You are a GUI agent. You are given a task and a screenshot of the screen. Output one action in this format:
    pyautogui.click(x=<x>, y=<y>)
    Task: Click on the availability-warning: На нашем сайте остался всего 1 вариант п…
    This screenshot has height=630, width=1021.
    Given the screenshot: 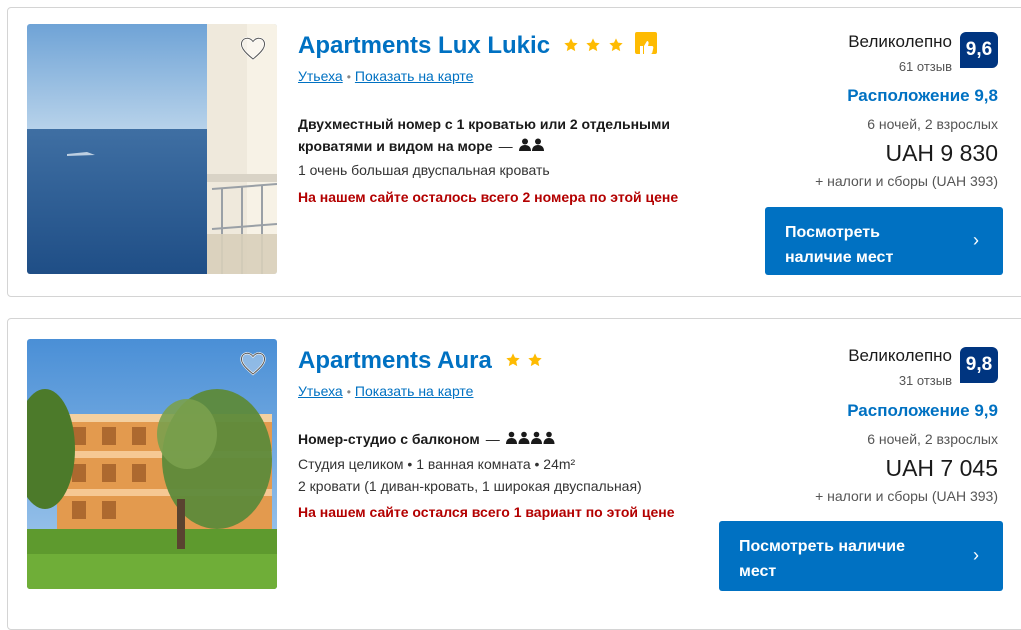 What is the action you would take?
    pyautogui.click(x=486, y=512)
    